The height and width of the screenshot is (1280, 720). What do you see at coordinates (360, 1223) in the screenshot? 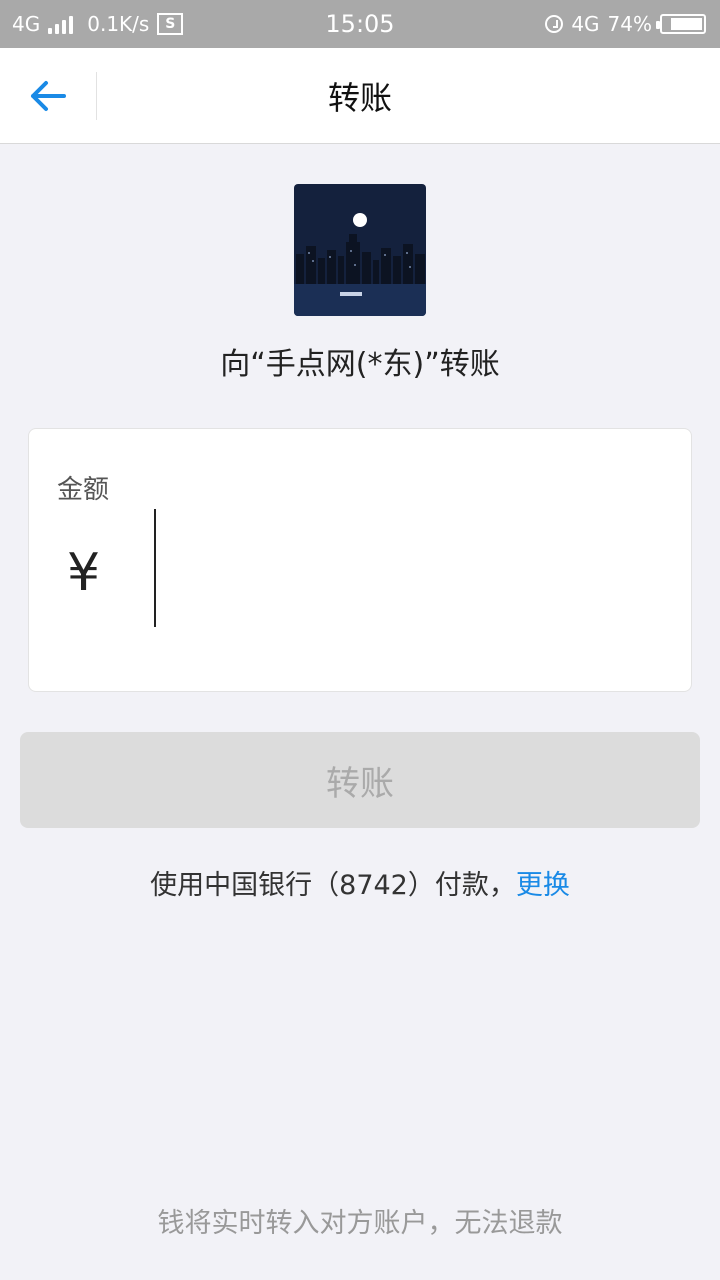
I see `footer-note: 钱将实时转入对方账户，无法退款` at bounding box center [360, 1223].